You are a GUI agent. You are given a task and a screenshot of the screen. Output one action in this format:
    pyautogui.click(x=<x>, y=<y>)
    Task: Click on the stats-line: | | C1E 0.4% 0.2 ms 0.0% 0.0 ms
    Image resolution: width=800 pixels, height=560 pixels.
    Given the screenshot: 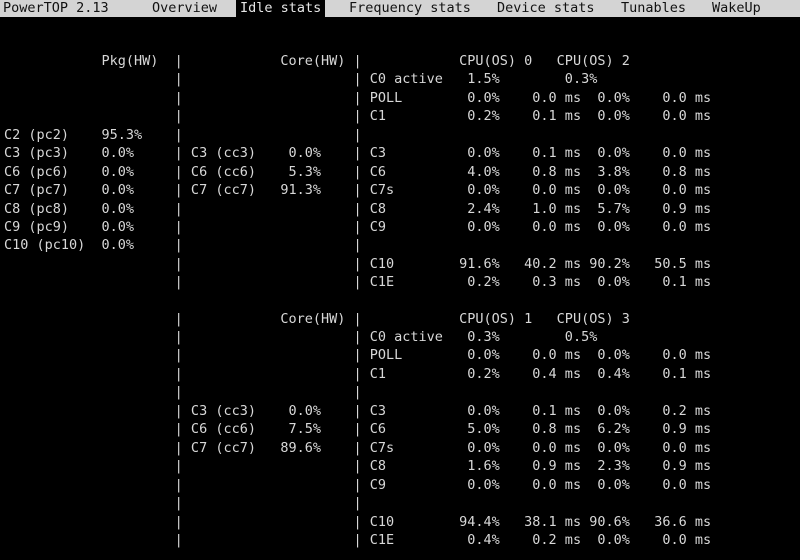 What is the action you would take?
    pyautogui.click(x=358, y=540)
    